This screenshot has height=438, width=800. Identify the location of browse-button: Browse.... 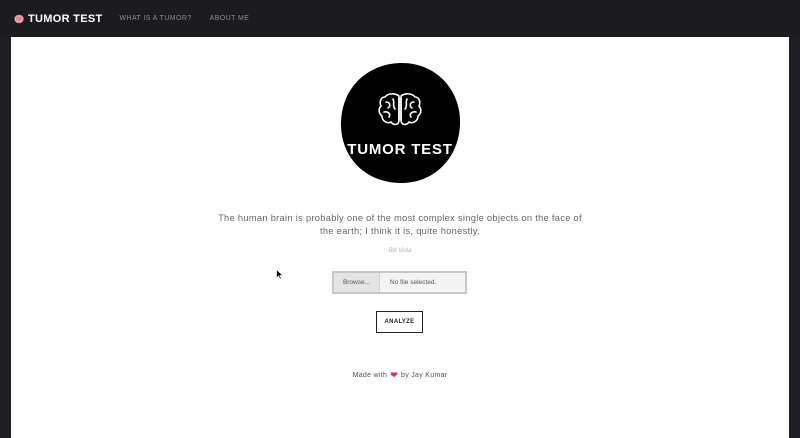
(357, 282).